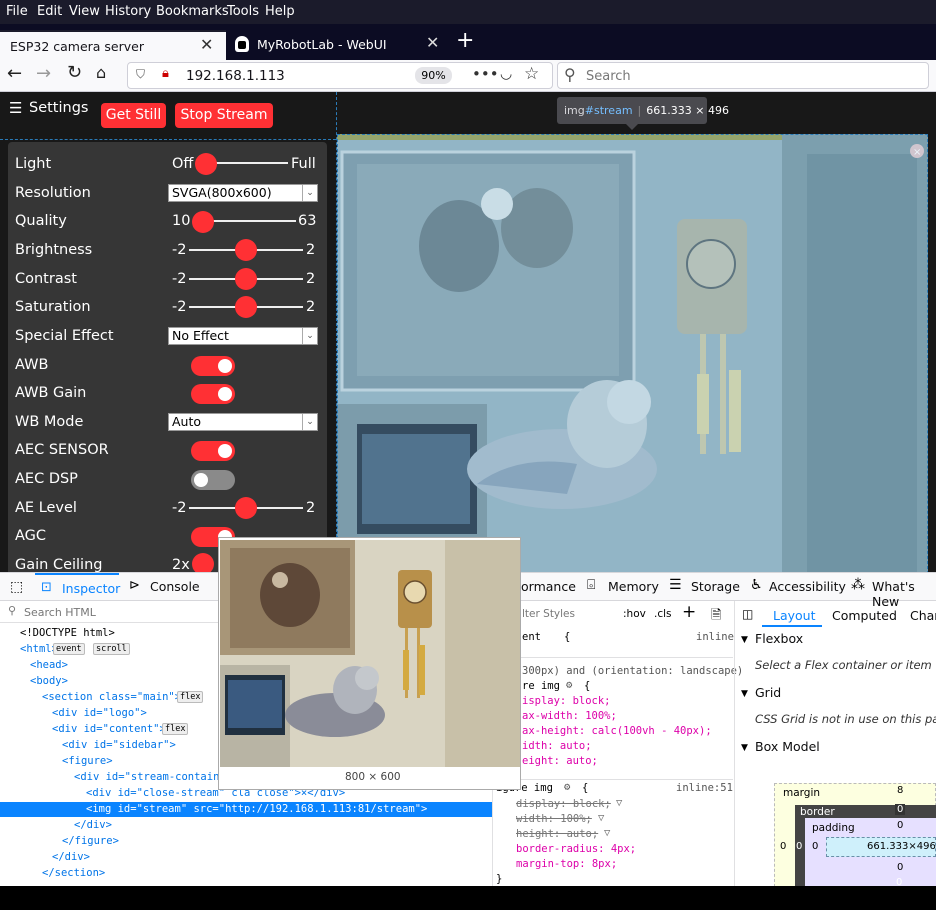  What do you see at coordinates (904, 594) in the screenshot?
I see `tab-whats-new: What's New` at bounding box center [904, 594].